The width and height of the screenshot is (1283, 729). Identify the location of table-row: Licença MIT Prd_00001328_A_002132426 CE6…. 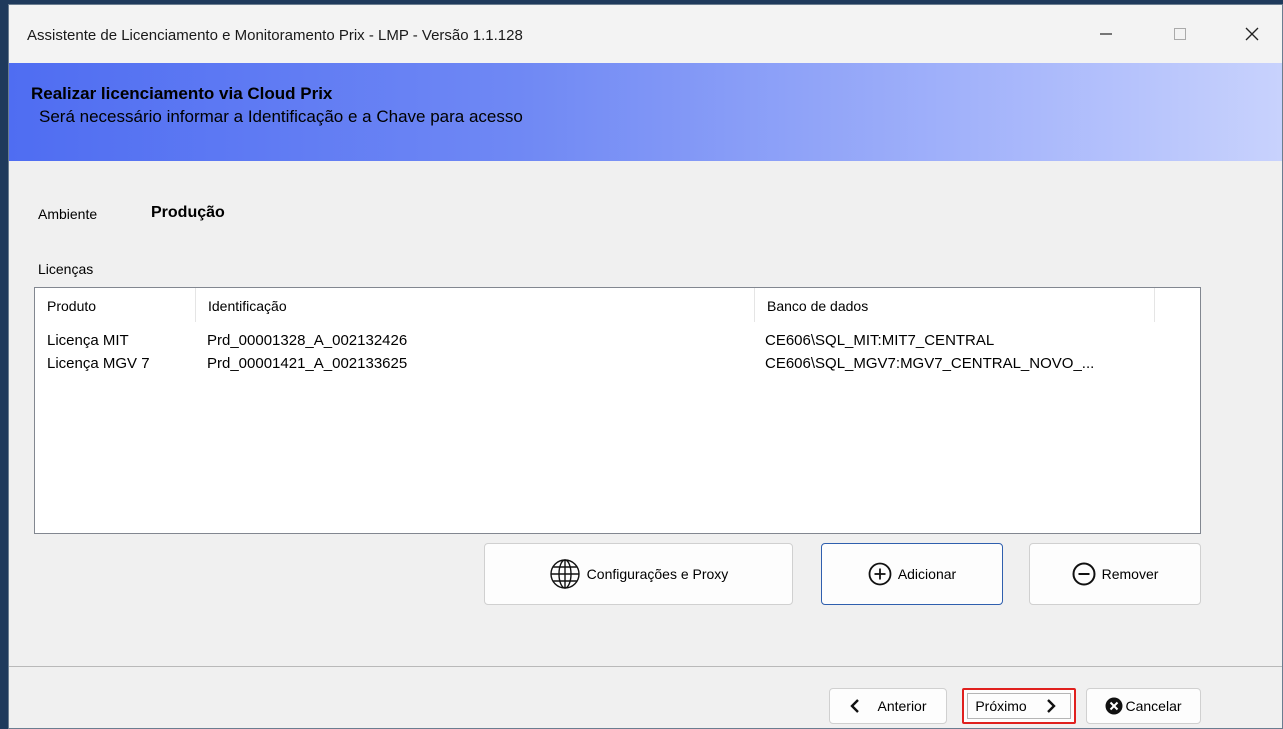
(595, 344).